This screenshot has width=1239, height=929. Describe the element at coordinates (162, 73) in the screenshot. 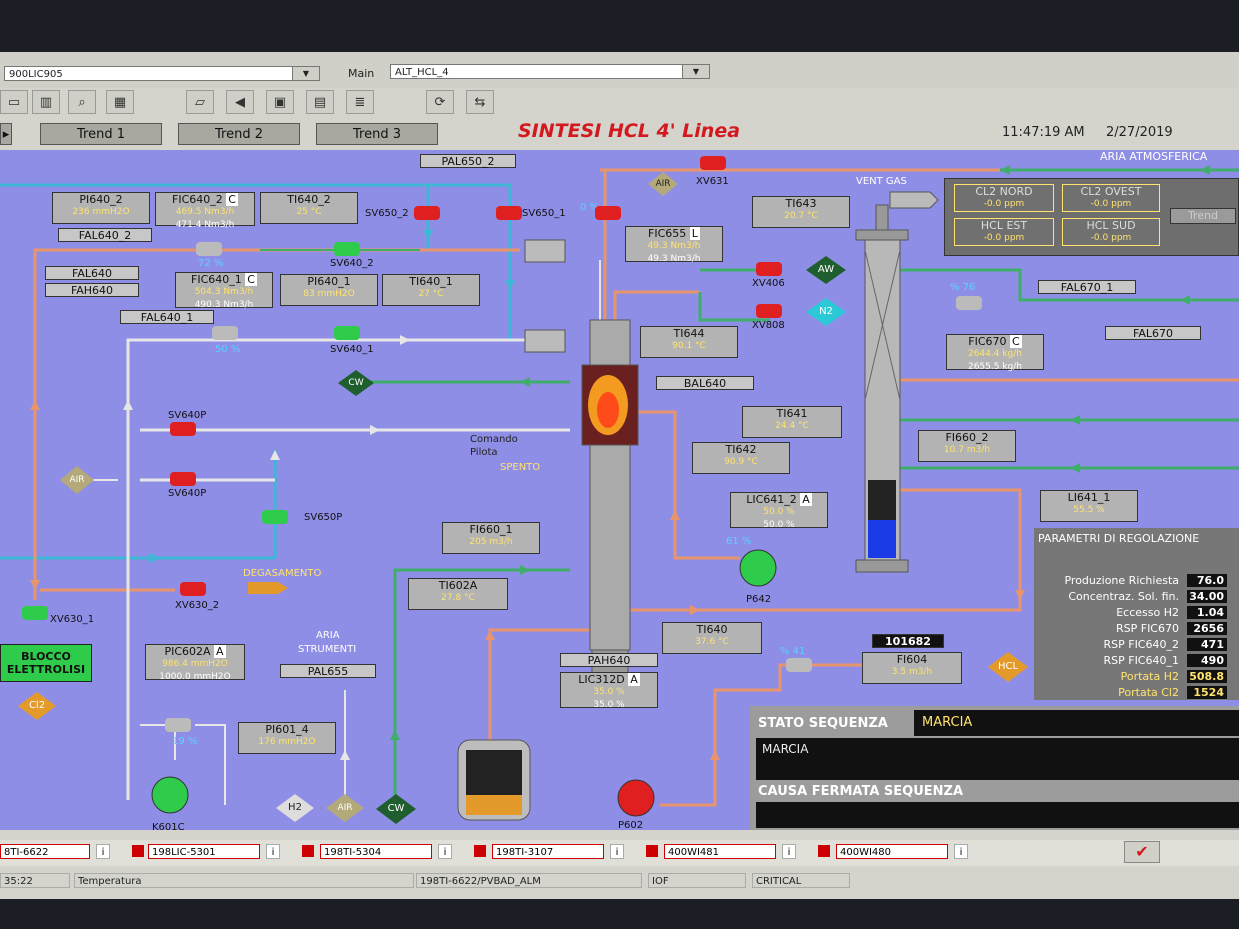

I see `station-combo: 900LIC905 ▼` at that location.